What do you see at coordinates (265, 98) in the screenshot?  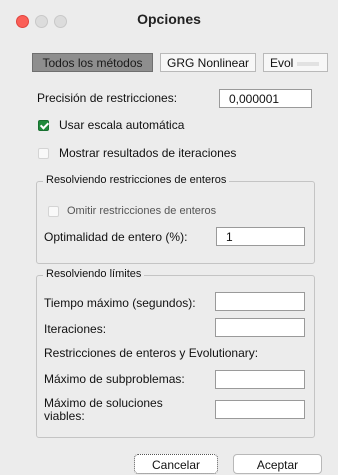 I see `precision-input: 0,000001` at bounding box center [265, 98].